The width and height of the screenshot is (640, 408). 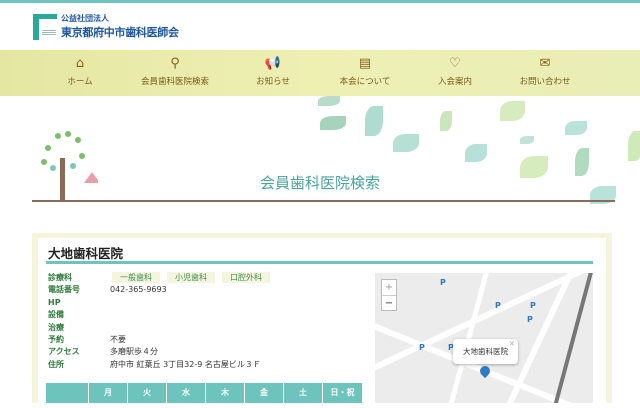 What do you see at coordinates (455, 63) in the screenshot?
I see `heart-icon: ♡` at bounding box center [455, 63].